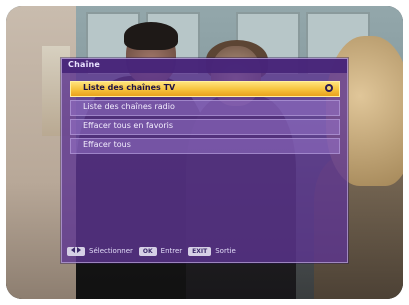 This screenshot has height=305, width=409. I want to click on left-right-arrow-icon, so click(76, 251).